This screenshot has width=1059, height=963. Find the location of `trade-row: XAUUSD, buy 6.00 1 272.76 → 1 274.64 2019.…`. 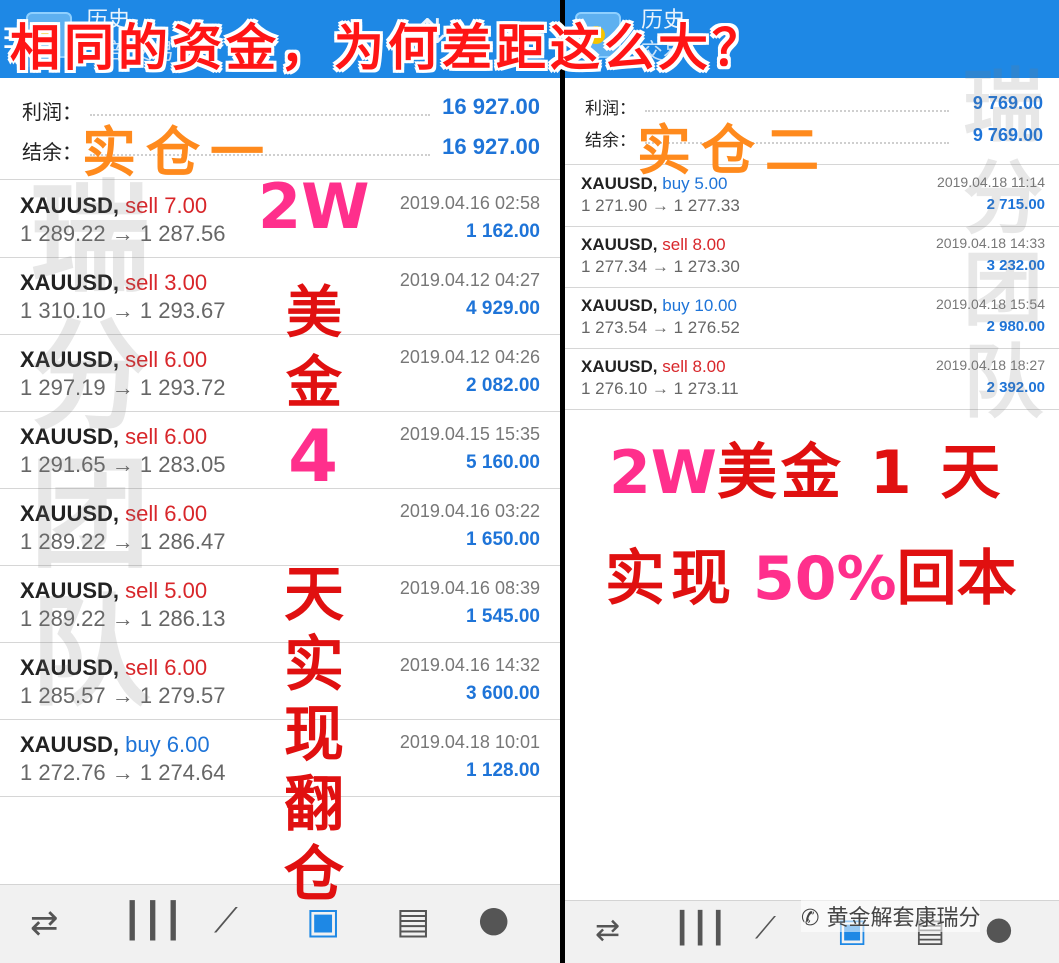

trade-row: XAUUSD, buy 6.00 1 272.76 → 1 274.64 2019.… is located at coordinates (280, 758).